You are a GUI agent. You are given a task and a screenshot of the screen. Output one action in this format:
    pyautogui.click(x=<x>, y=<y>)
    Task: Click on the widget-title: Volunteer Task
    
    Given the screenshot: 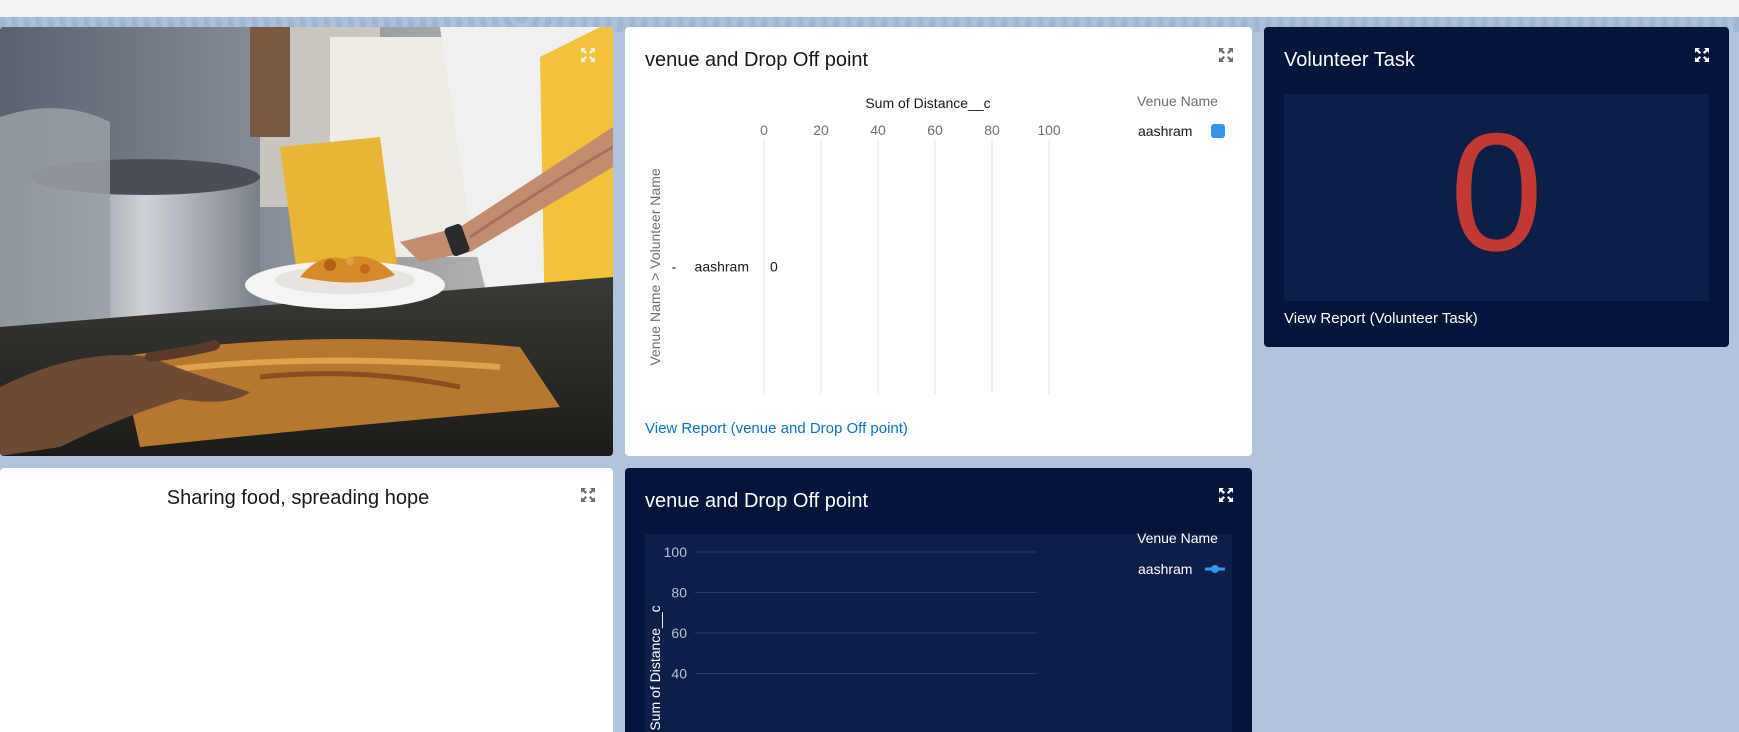 What is the action you would take?
    pyautogui.click(x=1349, y=60)
    